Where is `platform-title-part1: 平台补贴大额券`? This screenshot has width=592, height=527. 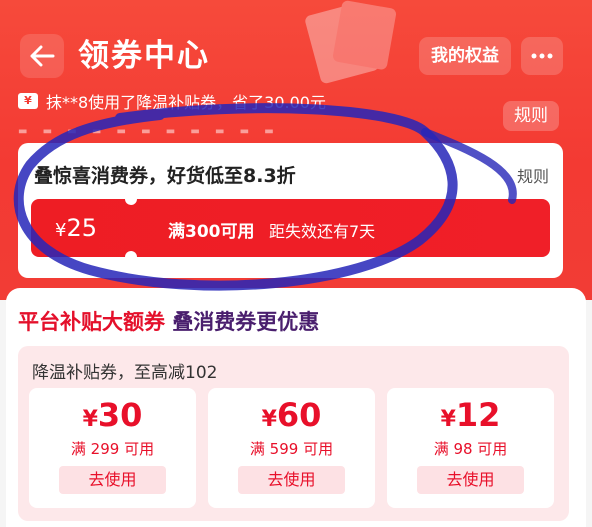
platform-title-part1: 平台补贴大额券 is located at coordinates (91, 322).